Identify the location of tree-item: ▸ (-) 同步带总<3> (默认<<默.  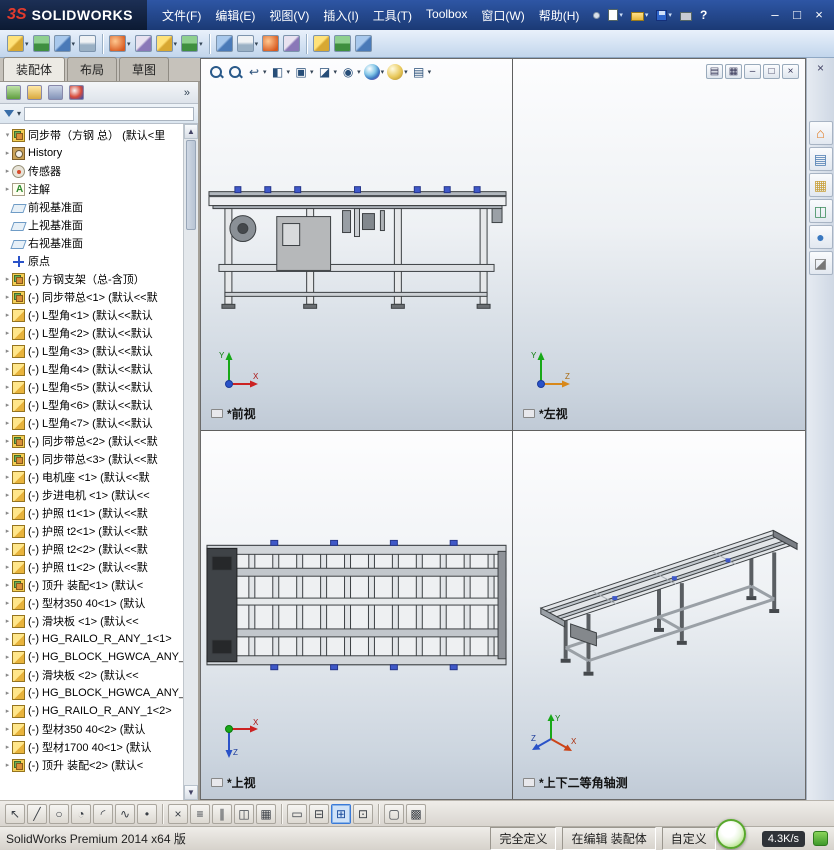
(91, 459).